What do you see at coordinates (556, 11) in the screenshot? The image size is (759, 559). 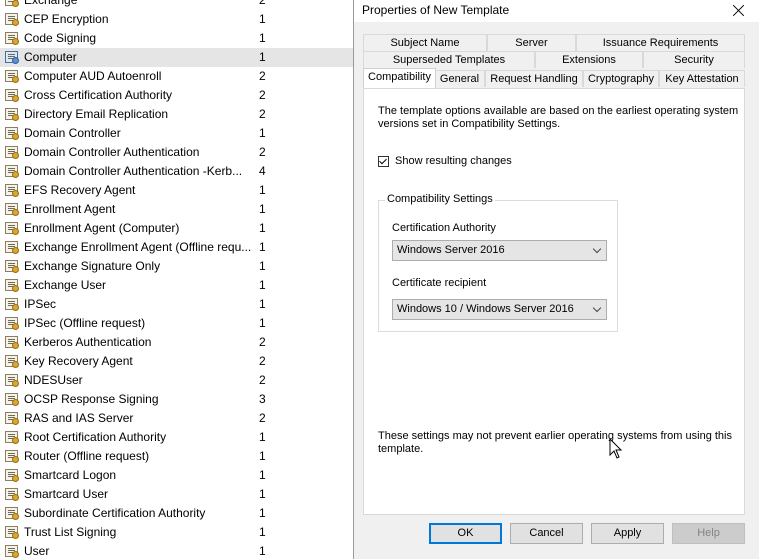 I see `dialog-title-bar: Properties of New Template` at bounding box center [556, 11].